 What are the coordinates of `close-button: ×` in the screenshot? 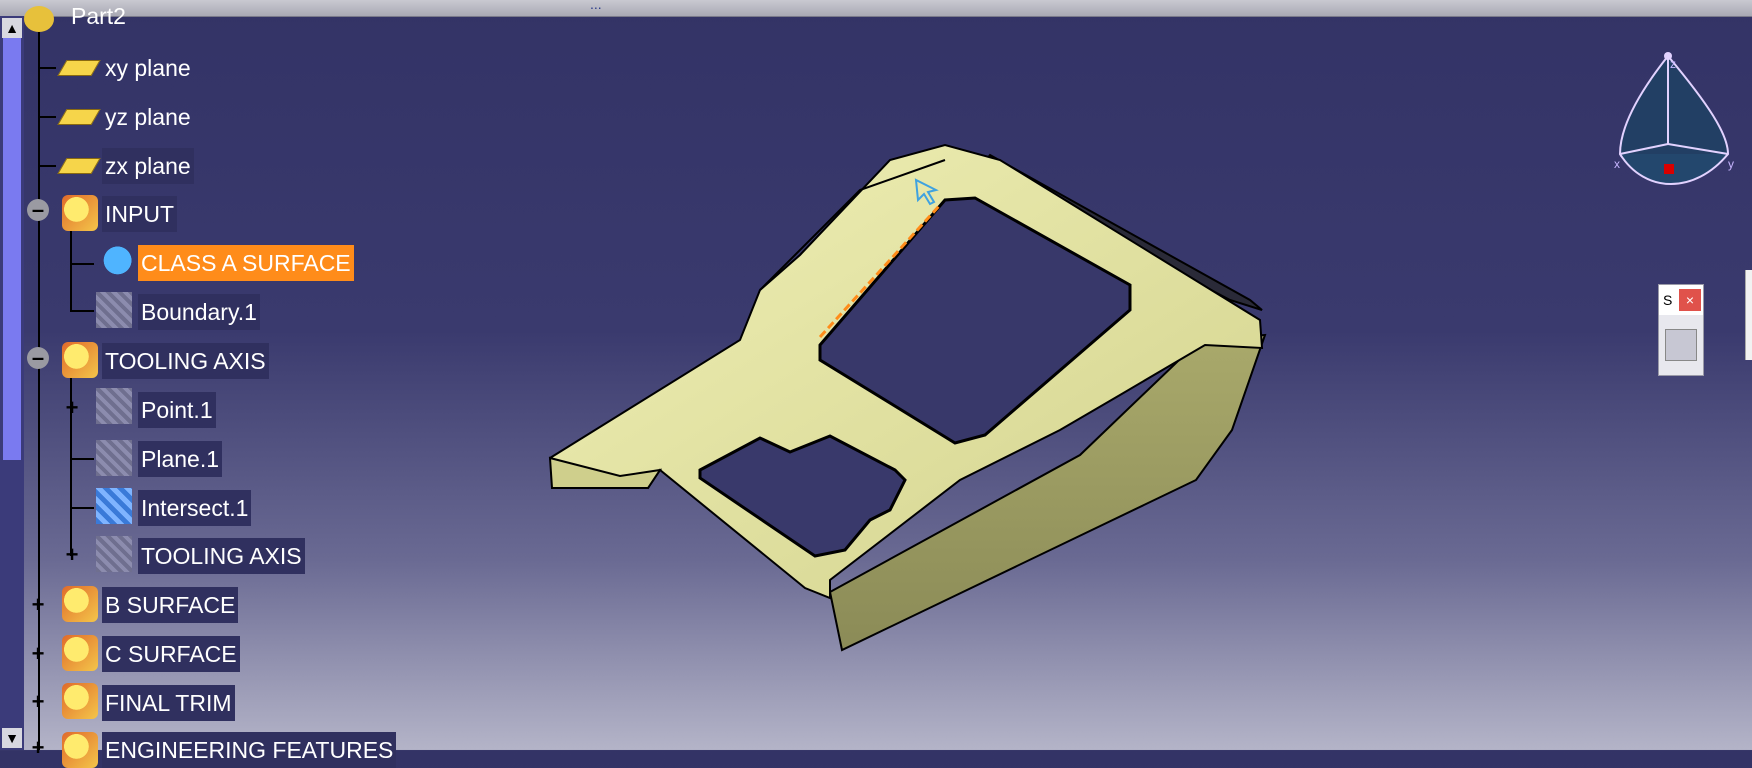 It's located at (1690, 300).